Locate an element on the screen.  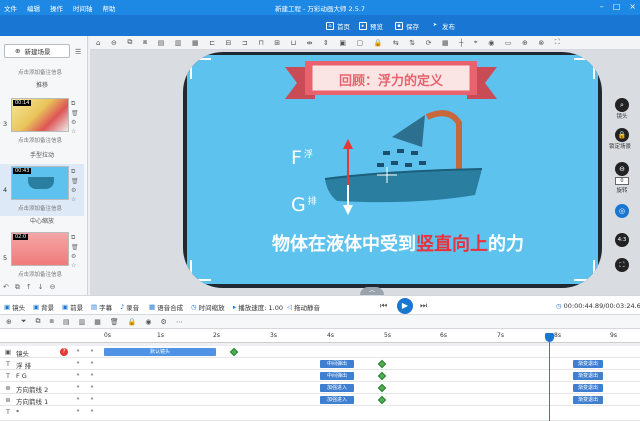
move-down-icon: ↓ is located at coordinates (41, 287).